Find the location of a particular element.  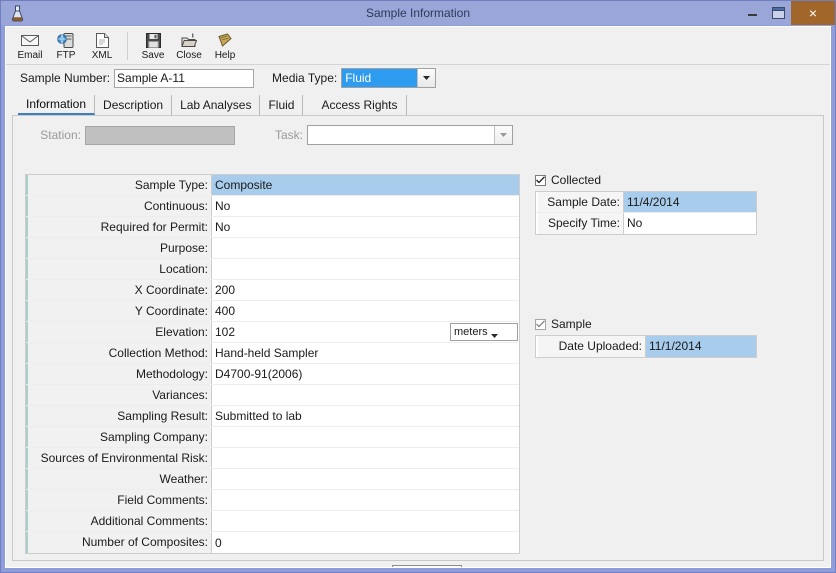

table-row: Sample Type: Composite is located at coordinates (272, 185).